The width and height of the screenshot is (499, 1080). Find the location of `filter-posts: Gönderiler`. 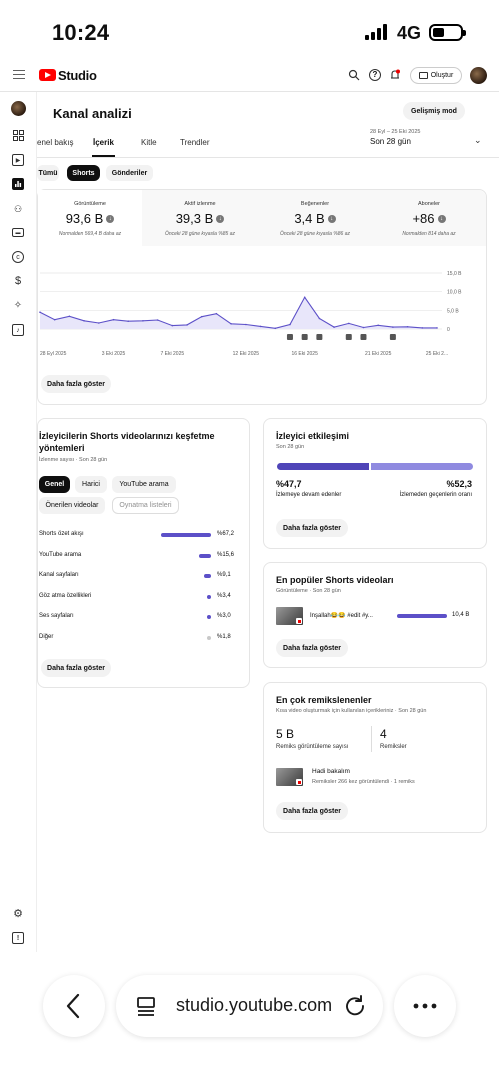

filter-posts: Gönderiler is located at coordinates (129, 173).